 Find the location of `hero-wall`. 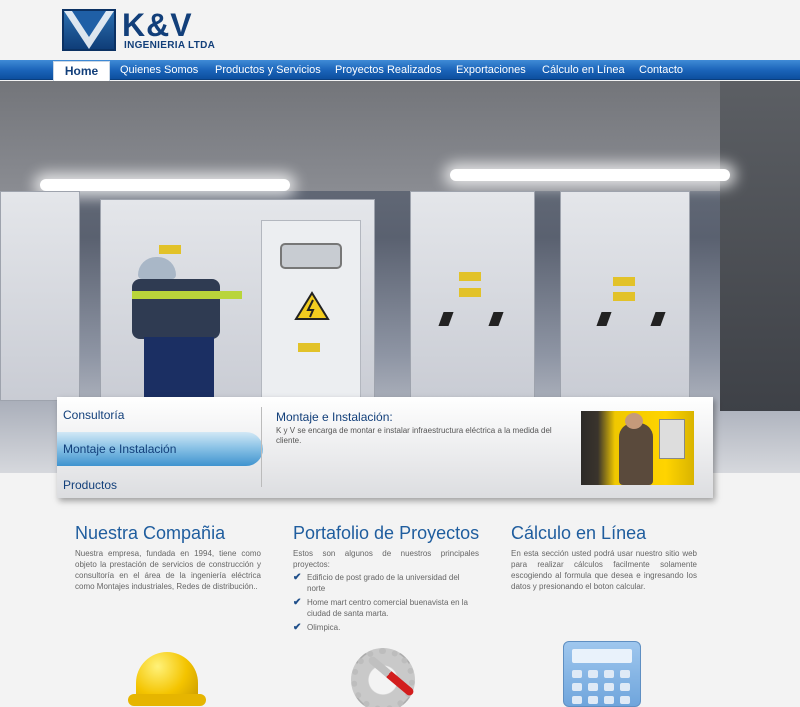

hero-wall is located at coordinates (760, 246).